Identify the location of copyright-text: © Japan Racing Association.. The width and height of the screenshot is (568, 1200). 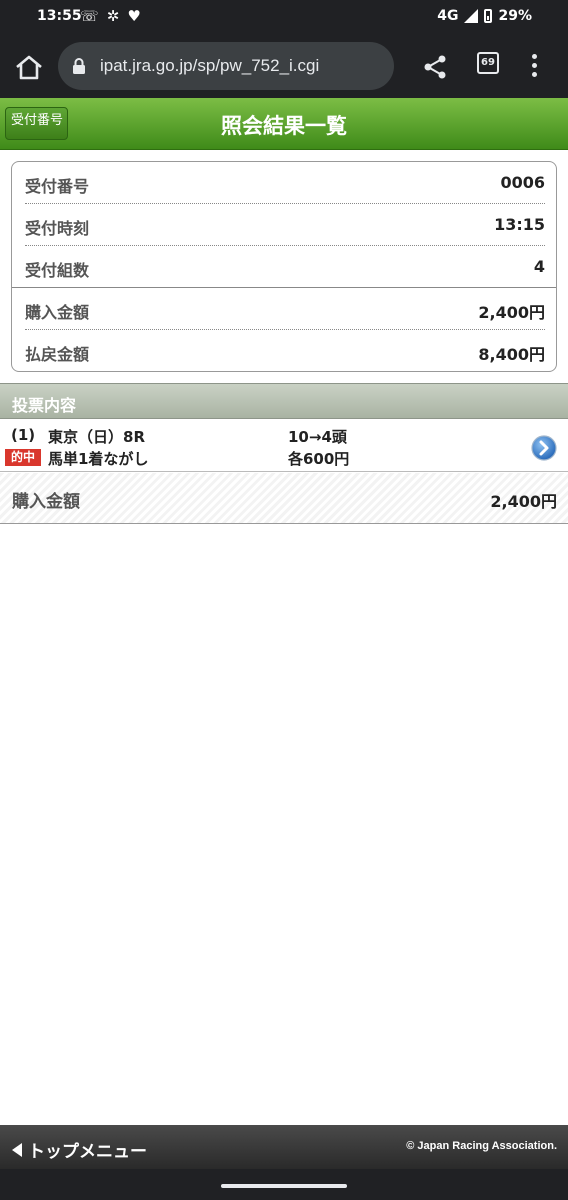
(481, 1146).